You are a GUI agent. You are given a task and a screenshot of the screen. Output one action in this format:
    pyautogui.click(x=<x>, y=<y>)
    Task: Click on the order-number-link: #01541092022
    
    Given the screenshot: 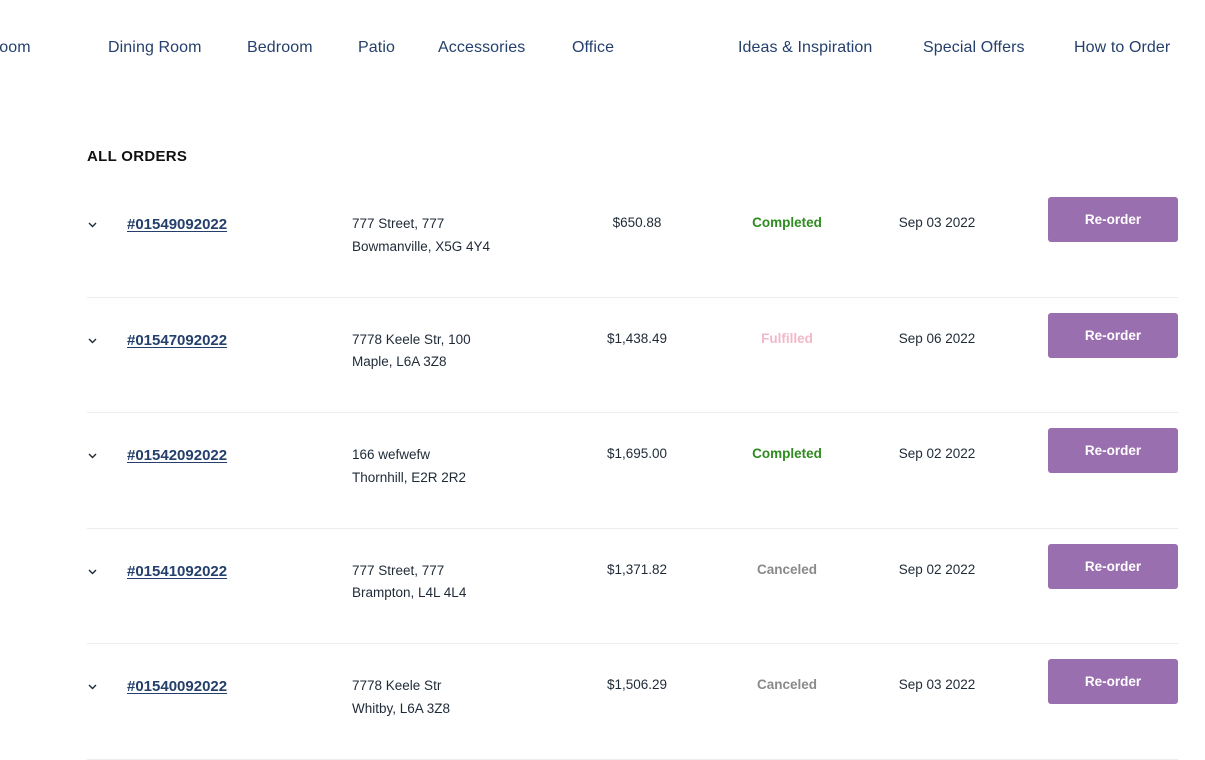 What is the action you would take?
    pyautogui.click(x=177, y=572)
    